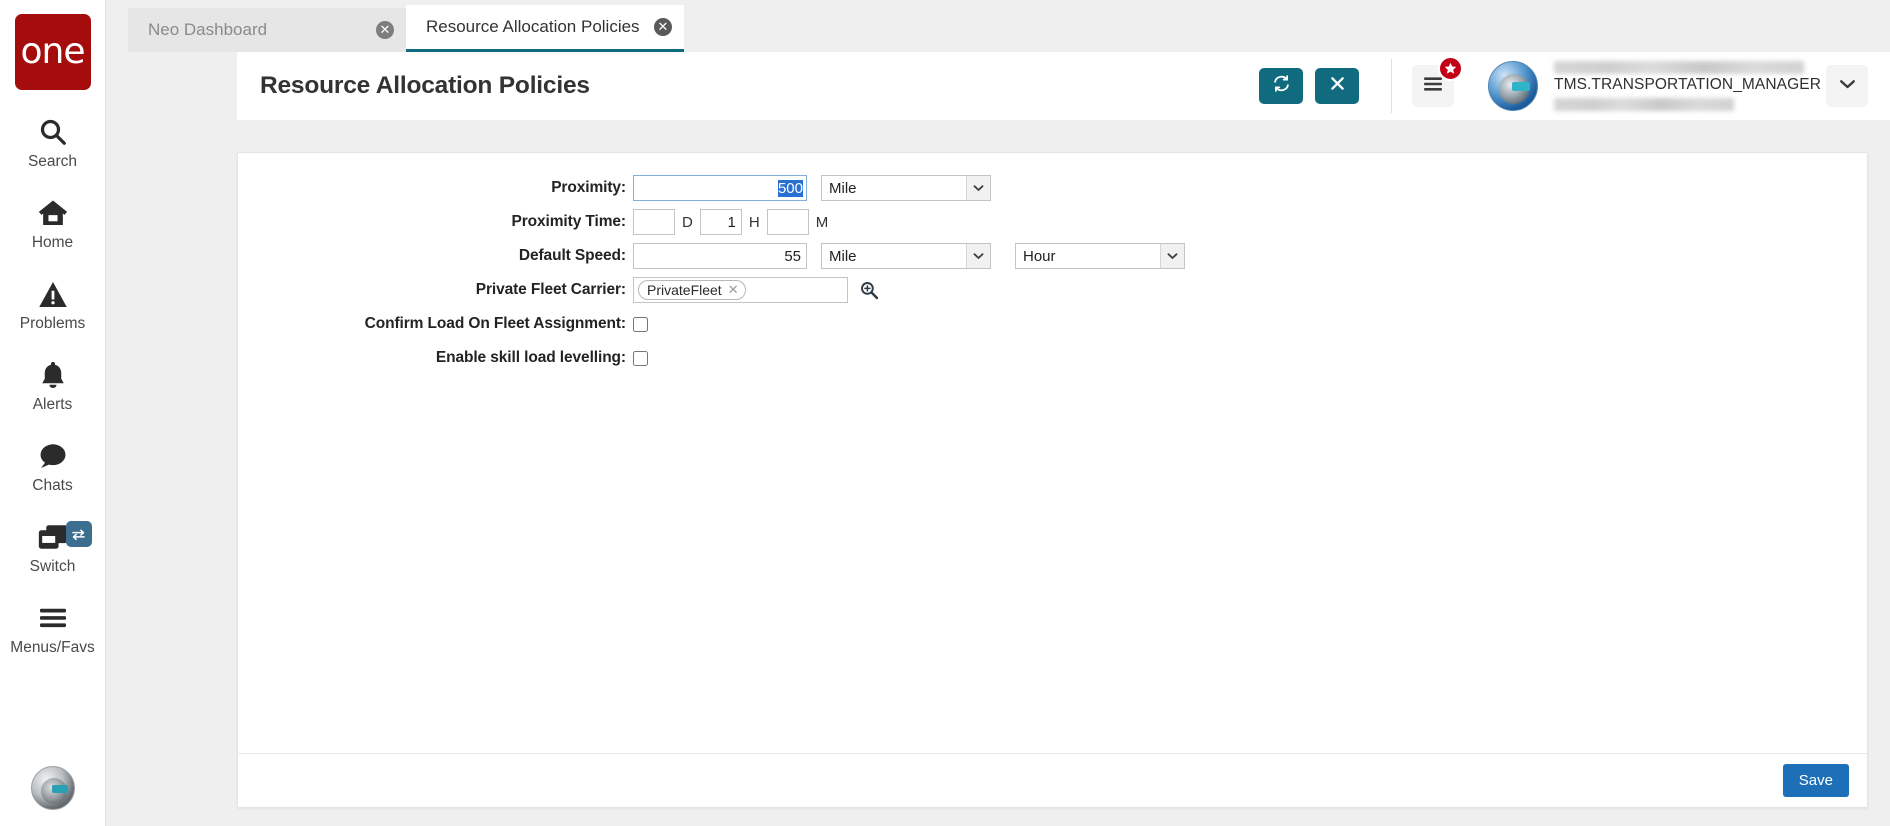  I want to click on tab-neo-dashboard: Neo Dashboard ✕, so click(267, 30).